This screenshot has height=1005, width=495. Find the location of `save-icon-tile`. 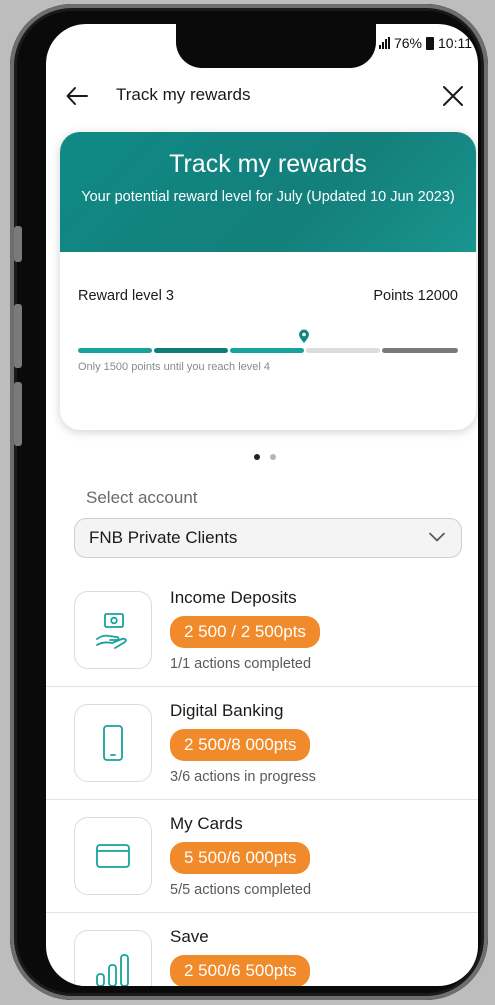

save-icon-tile is located at coordinates (113, 958).